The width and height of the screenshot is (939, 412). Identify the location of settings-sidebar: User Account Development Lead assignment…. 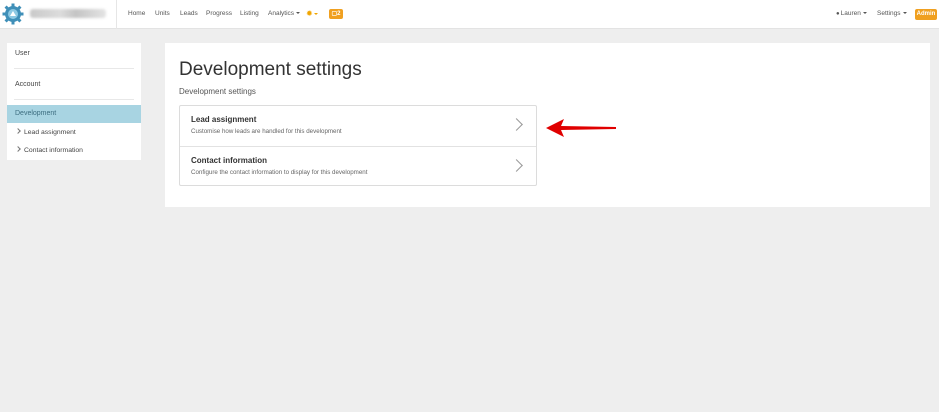
(74, 101).